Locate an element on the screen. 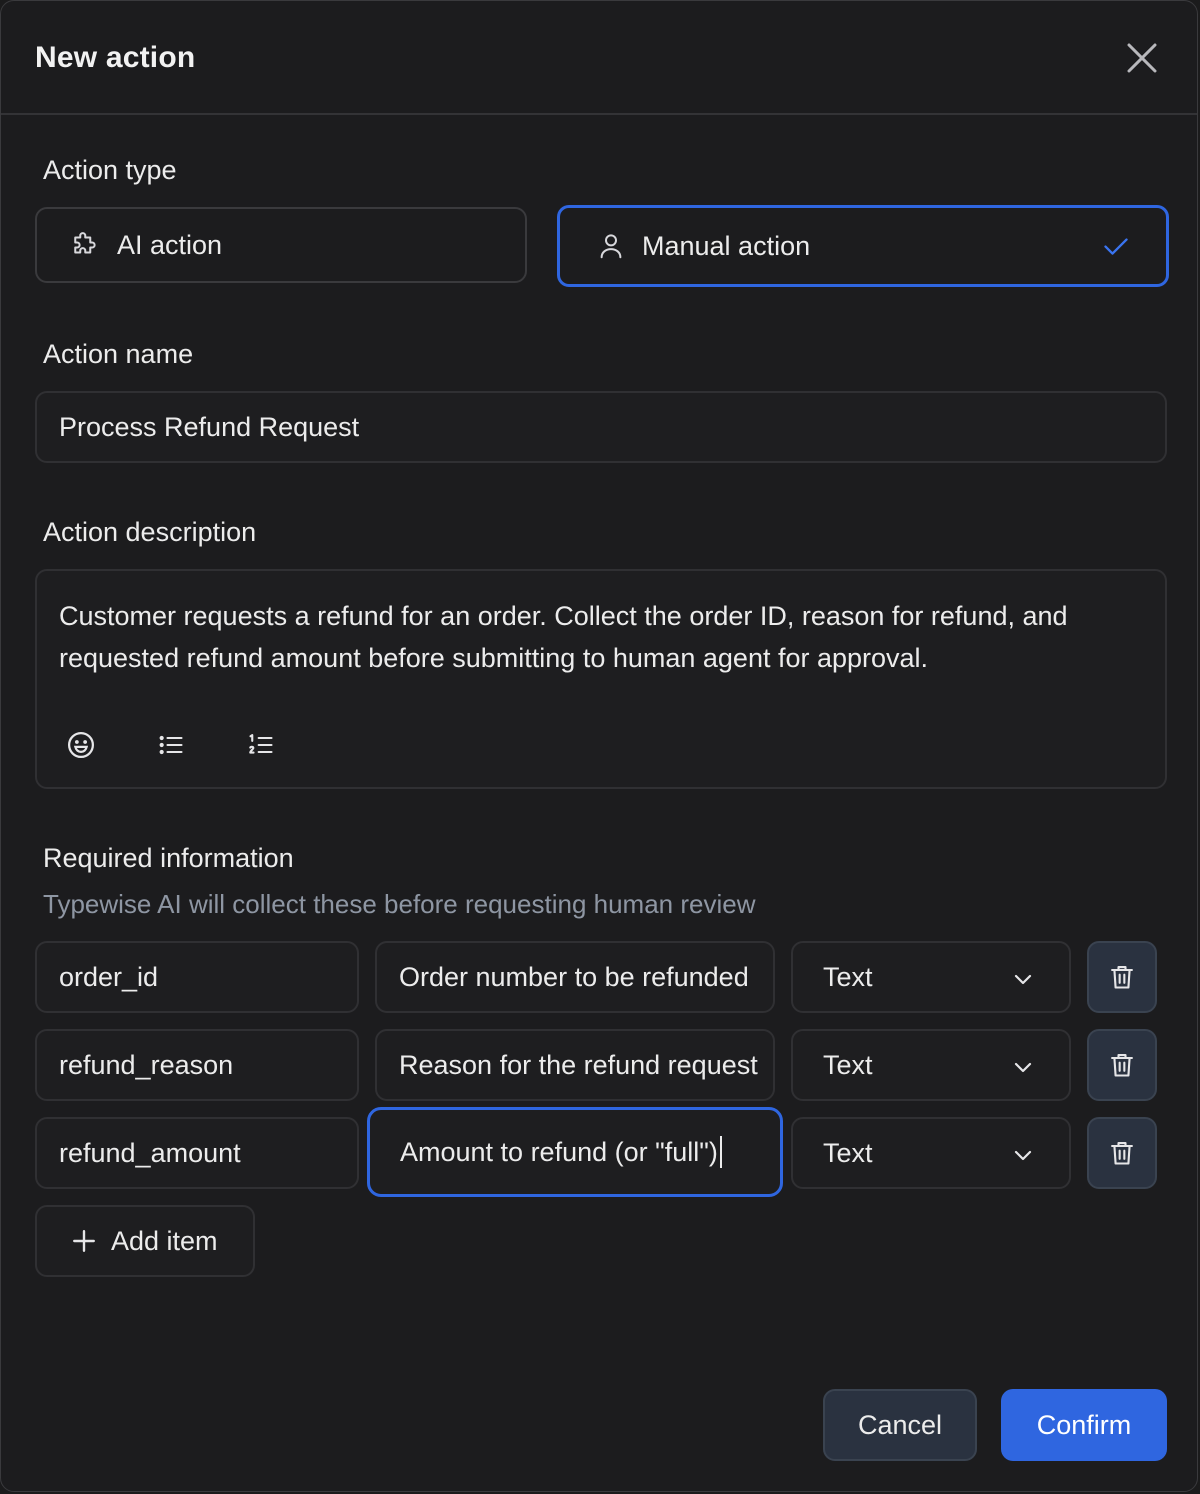 Image resolution: width=1200 pixels, height=1494 pixels. bullet-list-icon is located at coordinates (171, 745).